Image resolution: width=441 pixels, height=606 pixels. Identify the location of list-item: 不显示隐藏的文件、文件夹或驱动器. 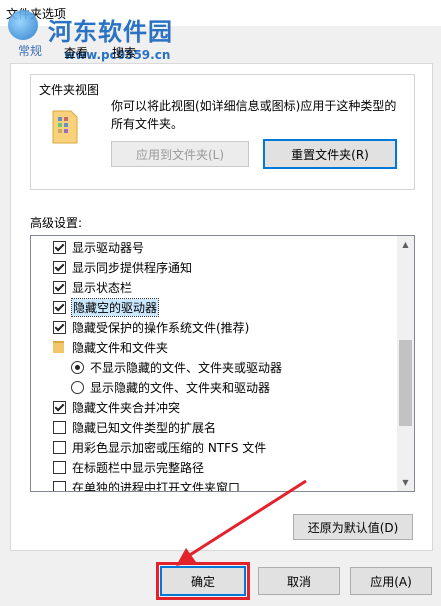
(242, 367).